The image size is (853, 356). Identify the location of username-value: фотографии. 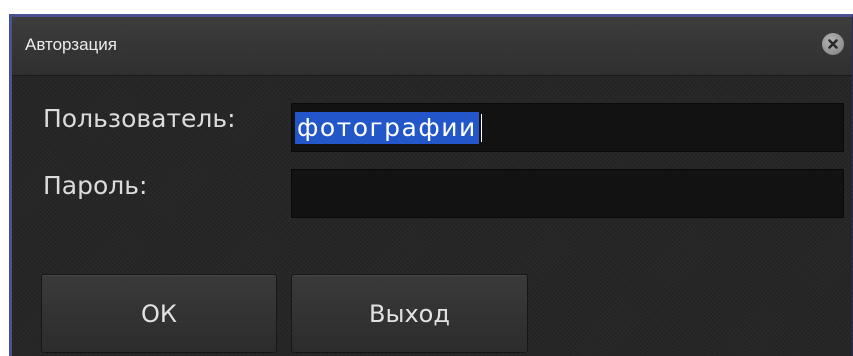
(387, 127).